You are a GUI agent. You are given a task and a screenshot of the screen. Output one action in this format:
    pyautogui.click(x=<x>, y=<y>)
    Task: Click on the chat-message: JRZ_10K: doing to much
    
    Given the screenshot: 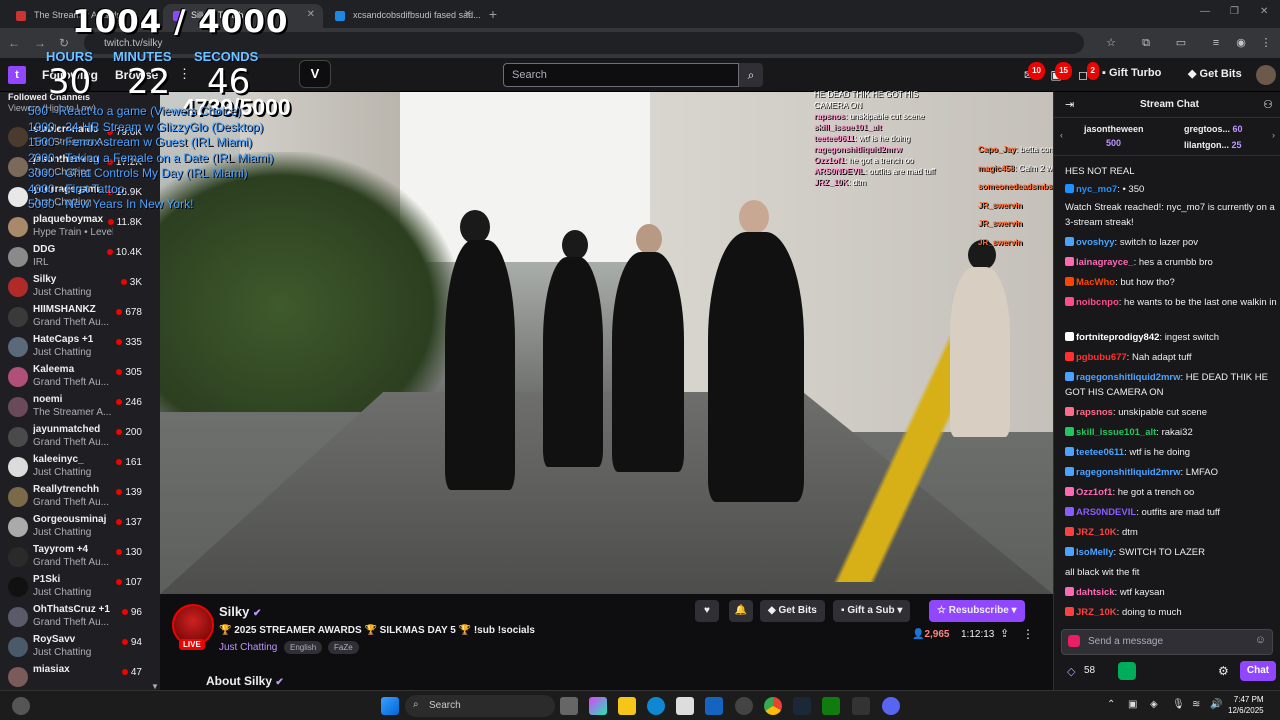 What is the action you would take?
    pyautogui.click(x=1171, y=612)
    